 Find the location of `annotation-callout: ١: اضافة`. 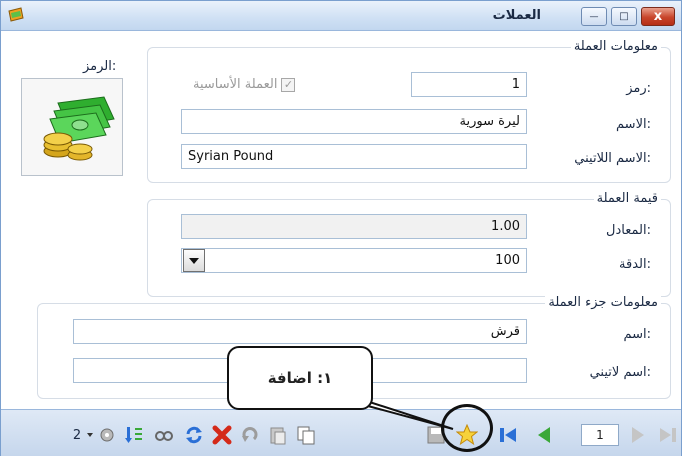

annotation-callout: ١: اضافة is located at coordinates (300, 378).